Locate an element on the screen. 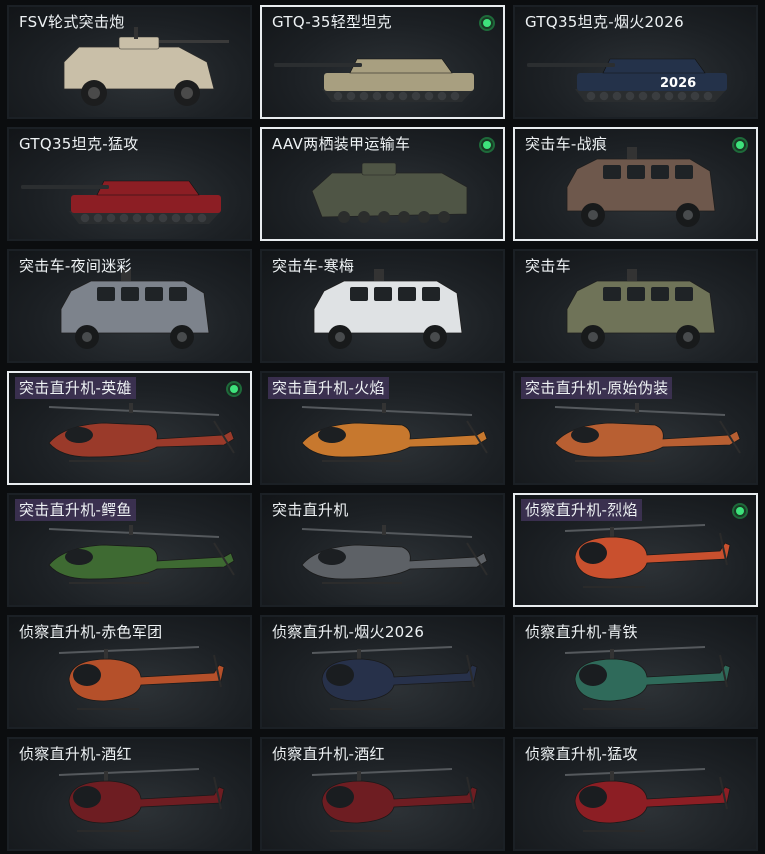  vehicle-card-label: 侦察直升机-青铁 is located at coordinates (581, 632).